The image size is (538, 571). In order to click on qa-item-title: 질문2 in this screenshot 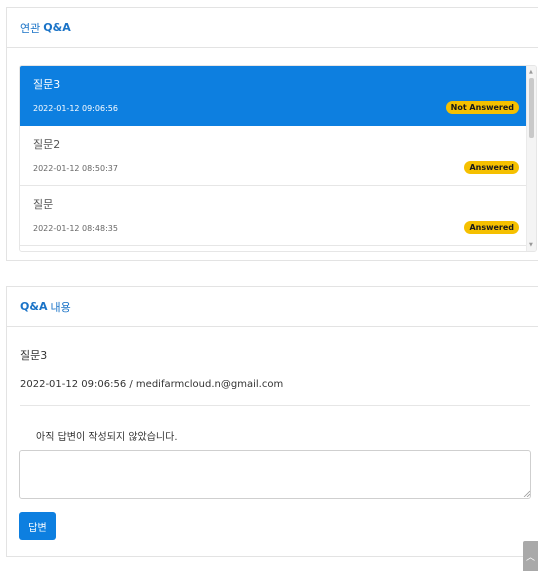, I will do `click(47, 144)`.